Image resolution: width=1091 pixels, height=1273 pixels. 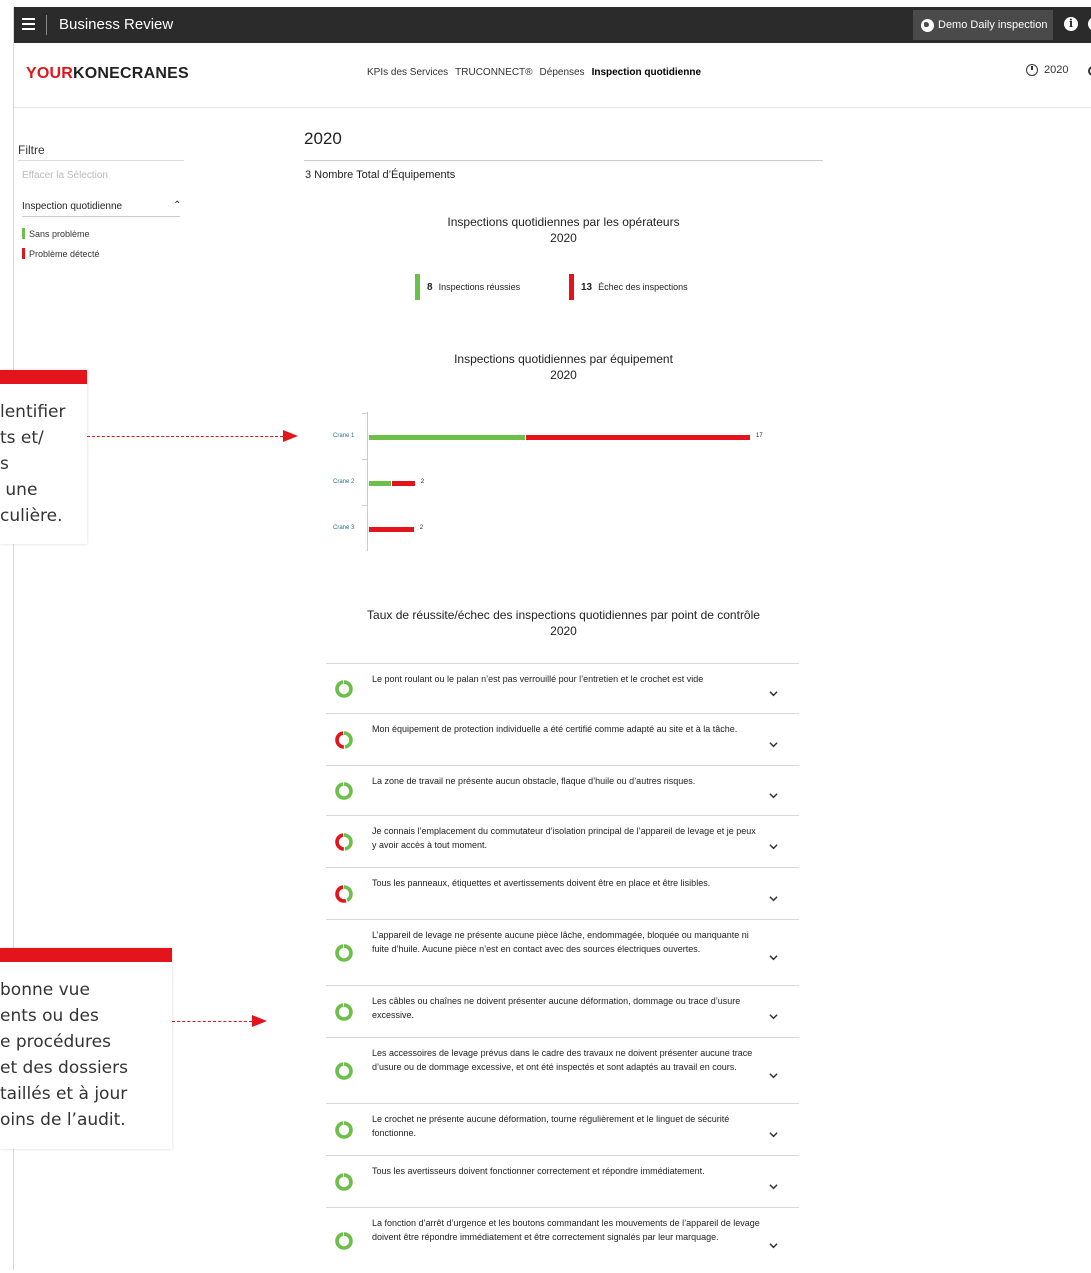 What do you see at coordinates (417, 287) in the screenshot?
I see `kpi-passed-bar` at bounding box center [417, 287].